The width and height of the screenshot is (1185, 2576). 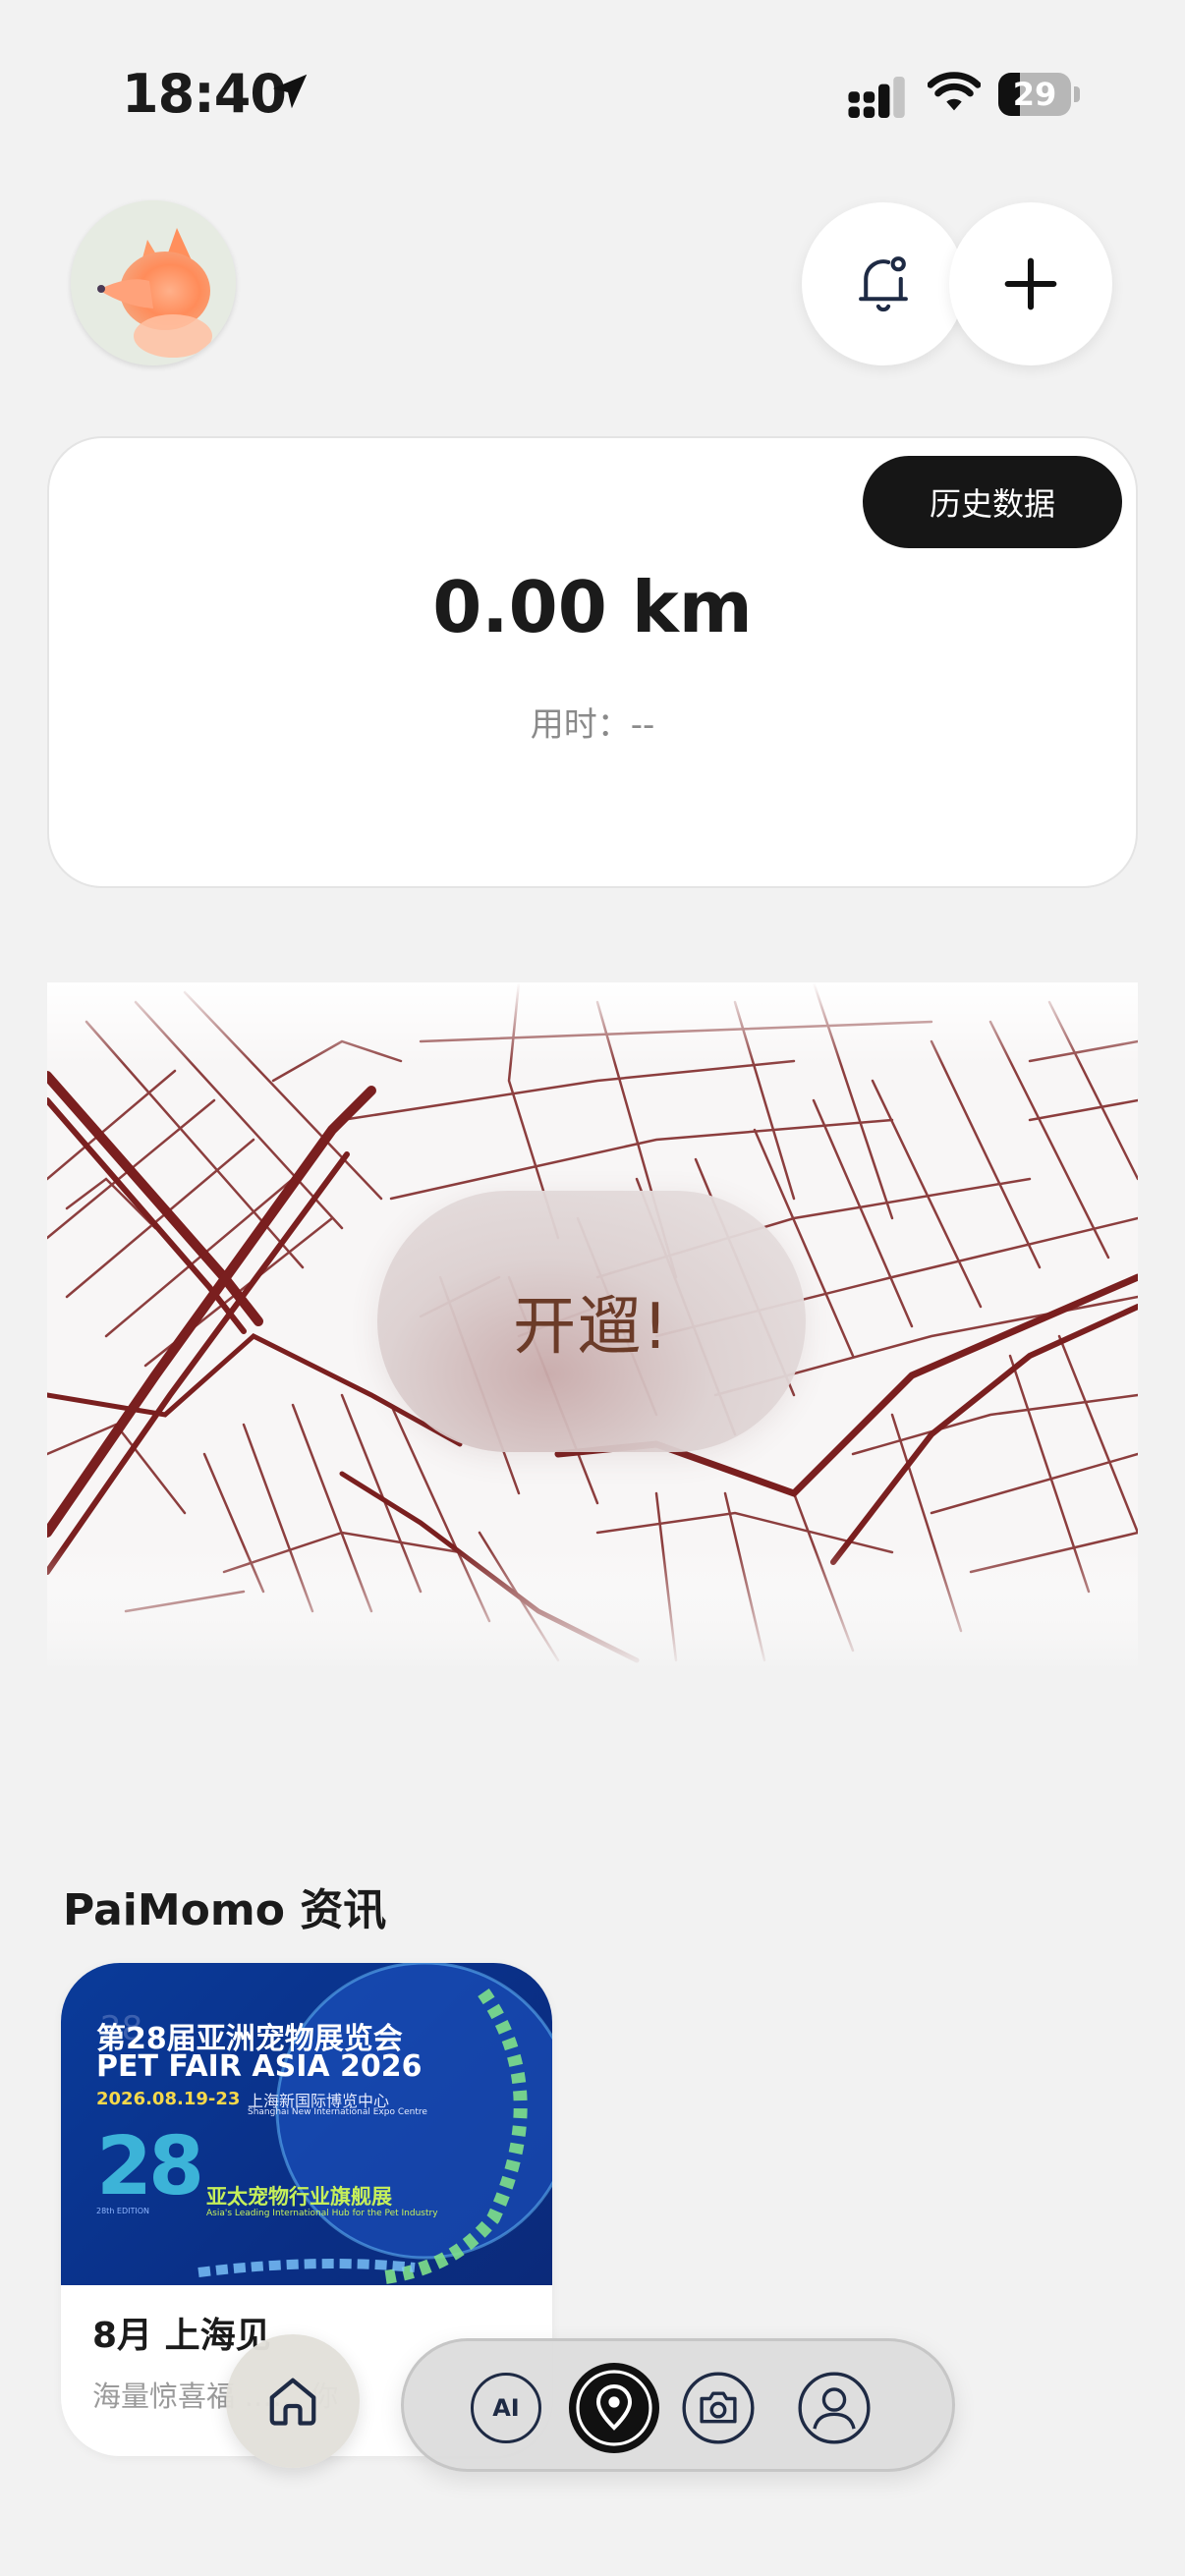 I want to click on location-pin-icon, so click(x=614, y=2408).